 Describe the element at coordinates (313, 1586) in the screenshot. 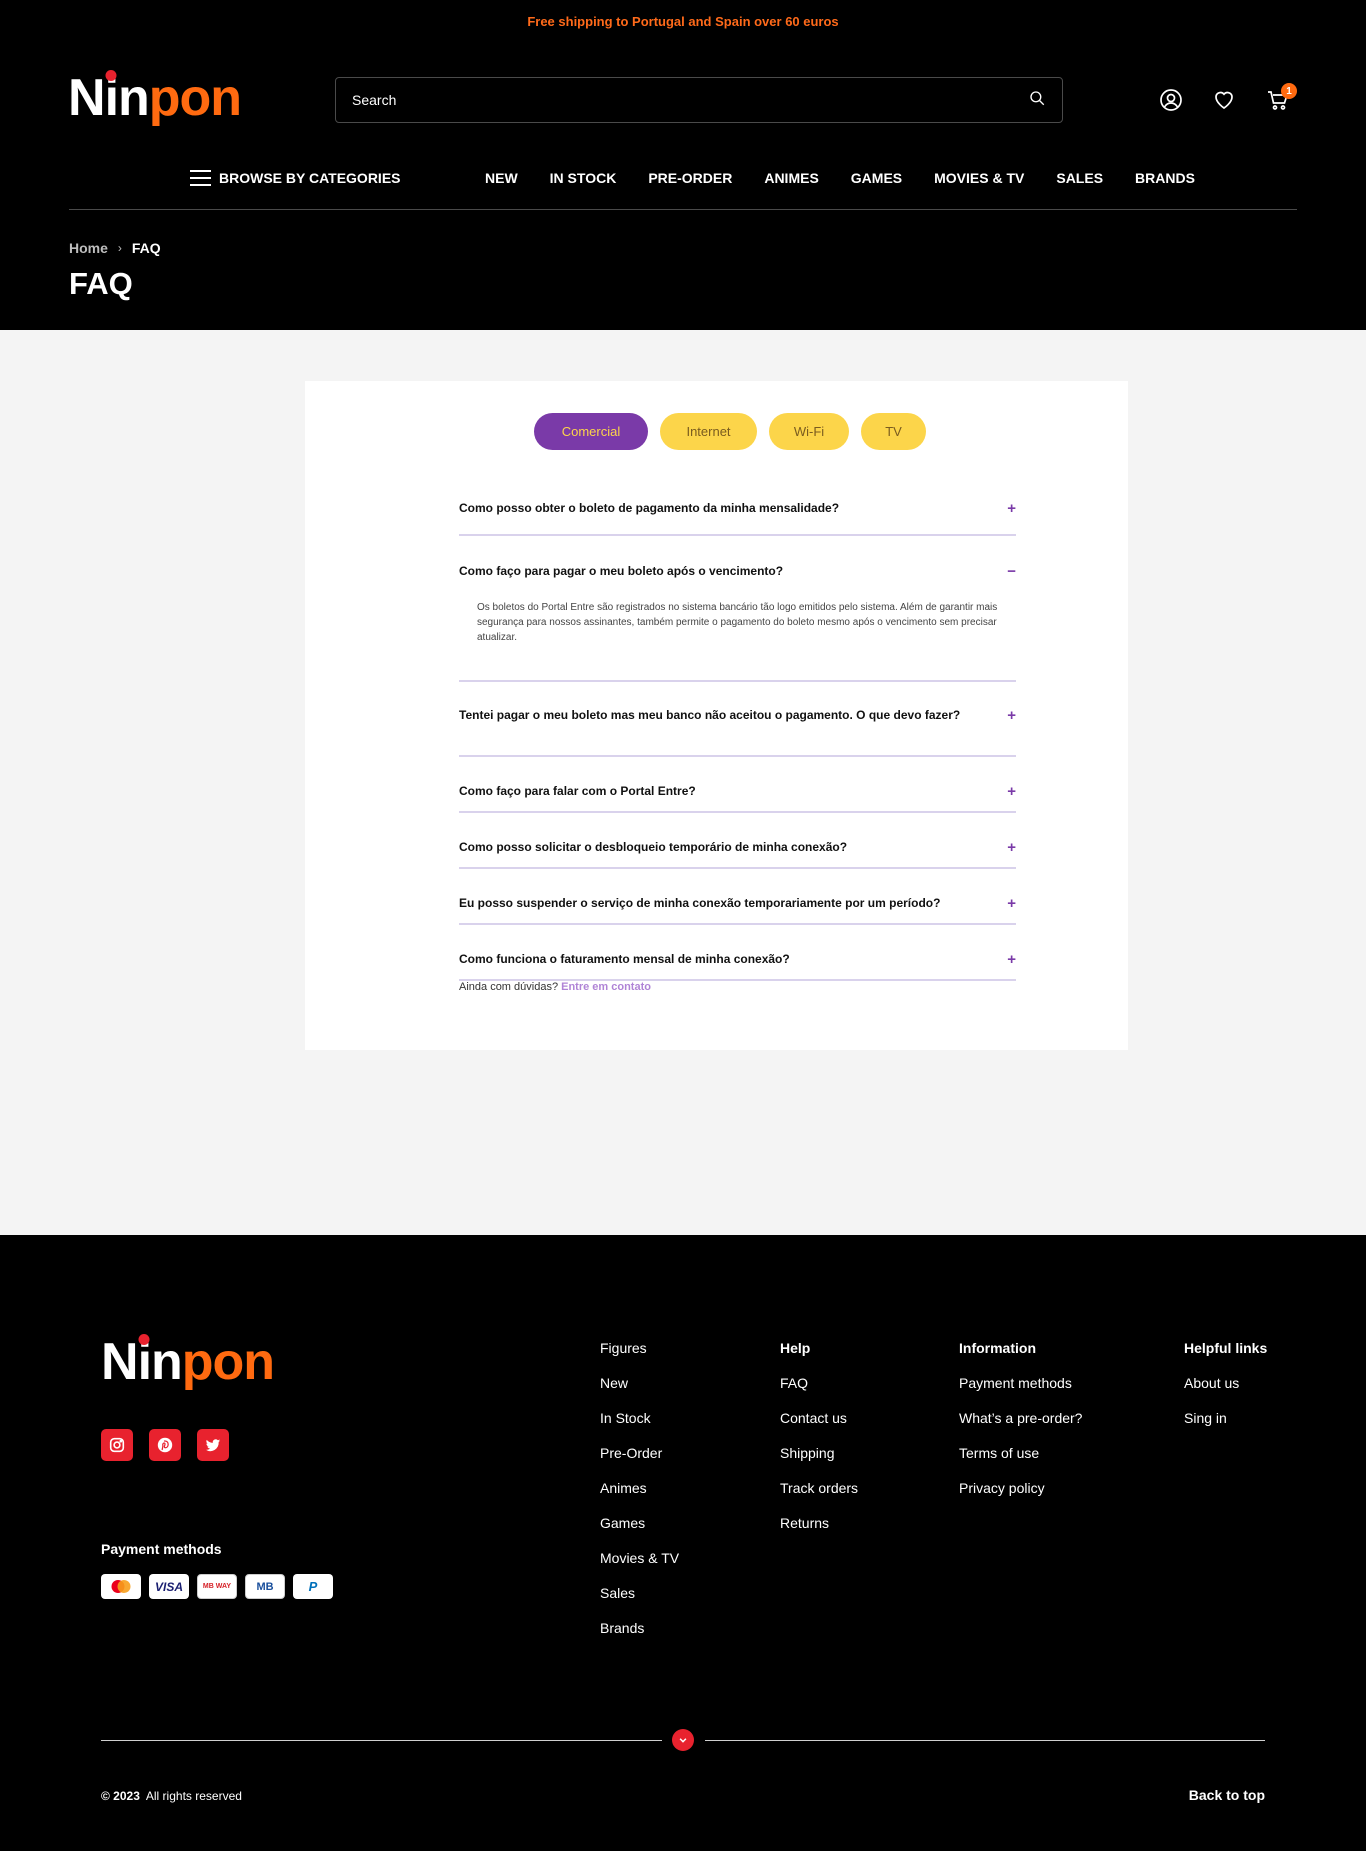

I see `paypal-icon: P` at that location.